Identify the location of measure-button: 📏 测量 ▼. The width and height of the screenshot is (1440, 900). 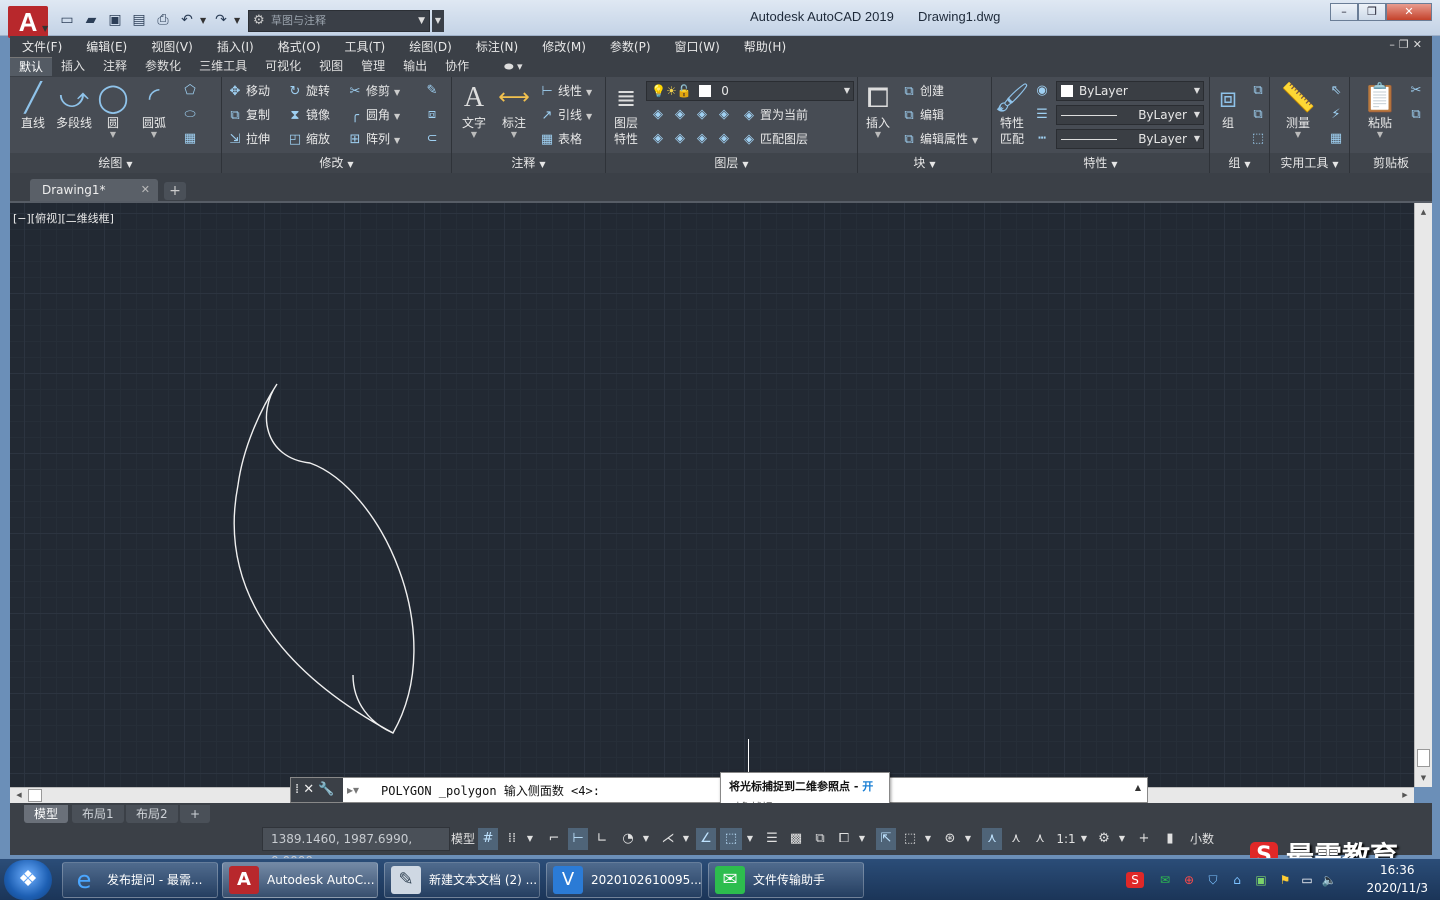
(1298, 110).